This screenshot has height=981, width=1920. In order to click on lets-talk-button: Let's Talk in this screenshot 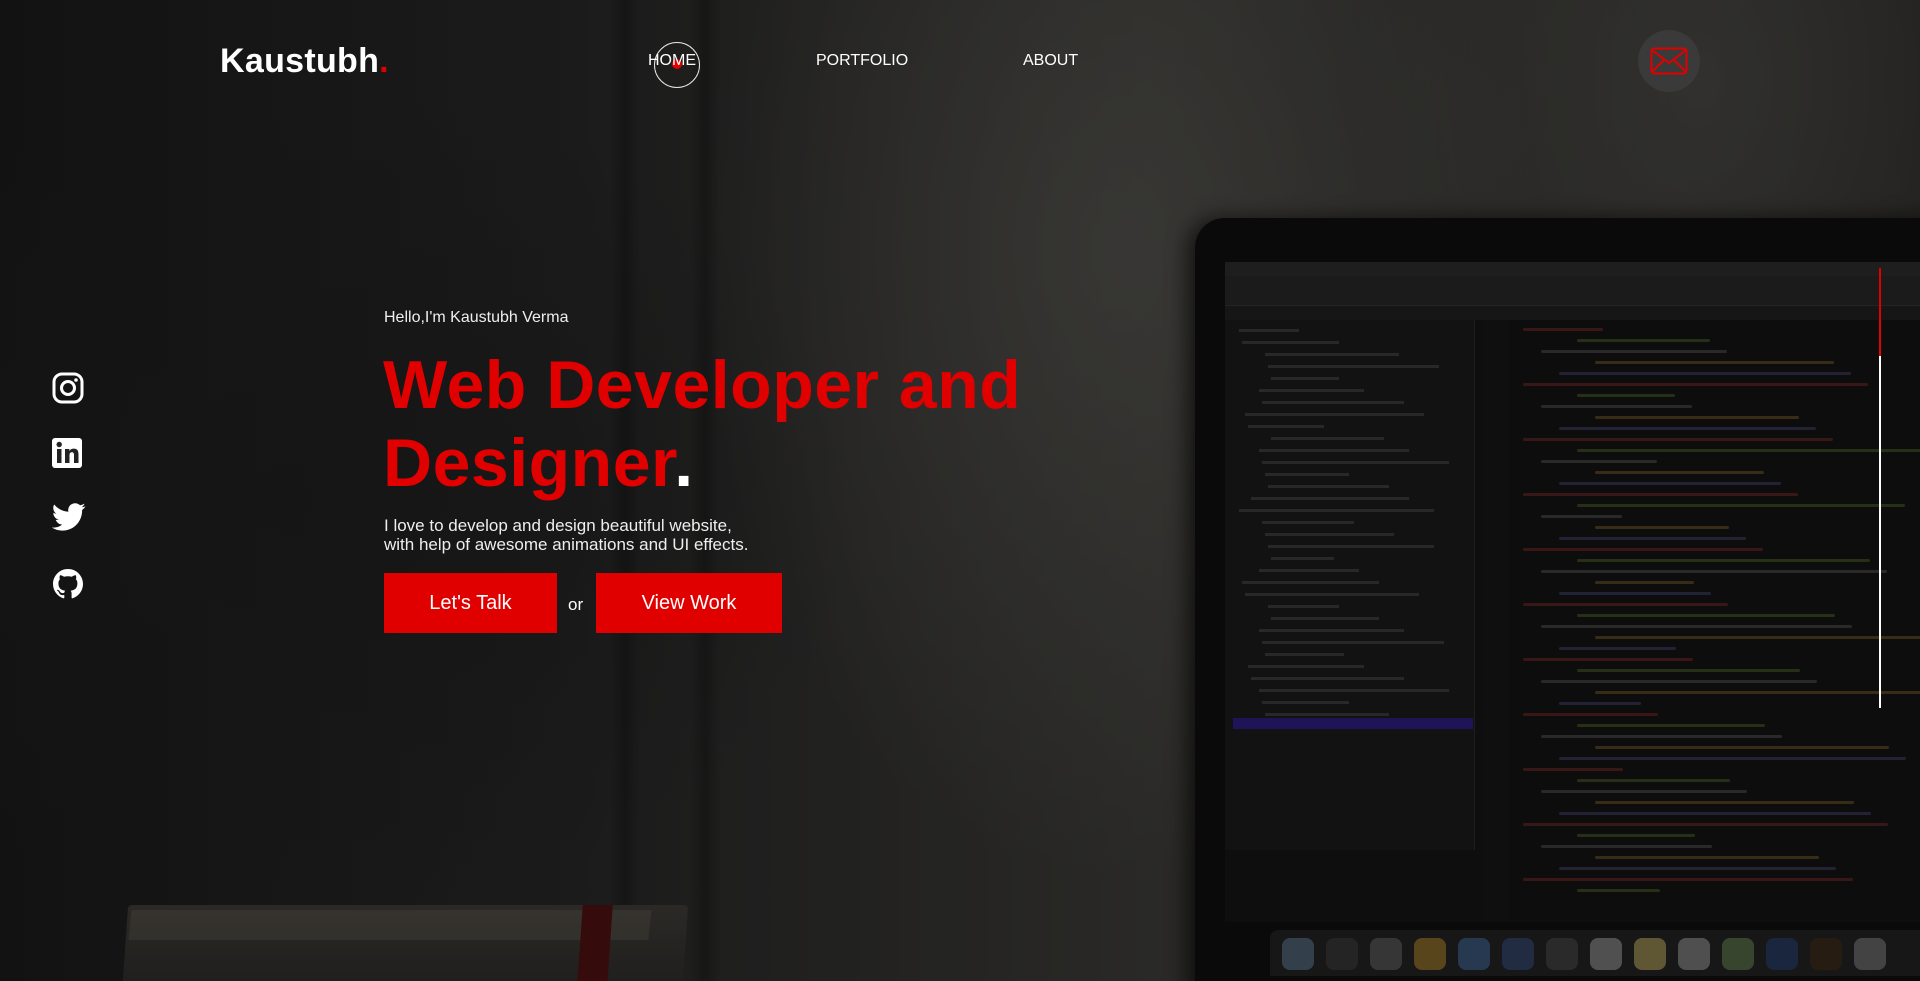, I will do `click(470, 603)`.